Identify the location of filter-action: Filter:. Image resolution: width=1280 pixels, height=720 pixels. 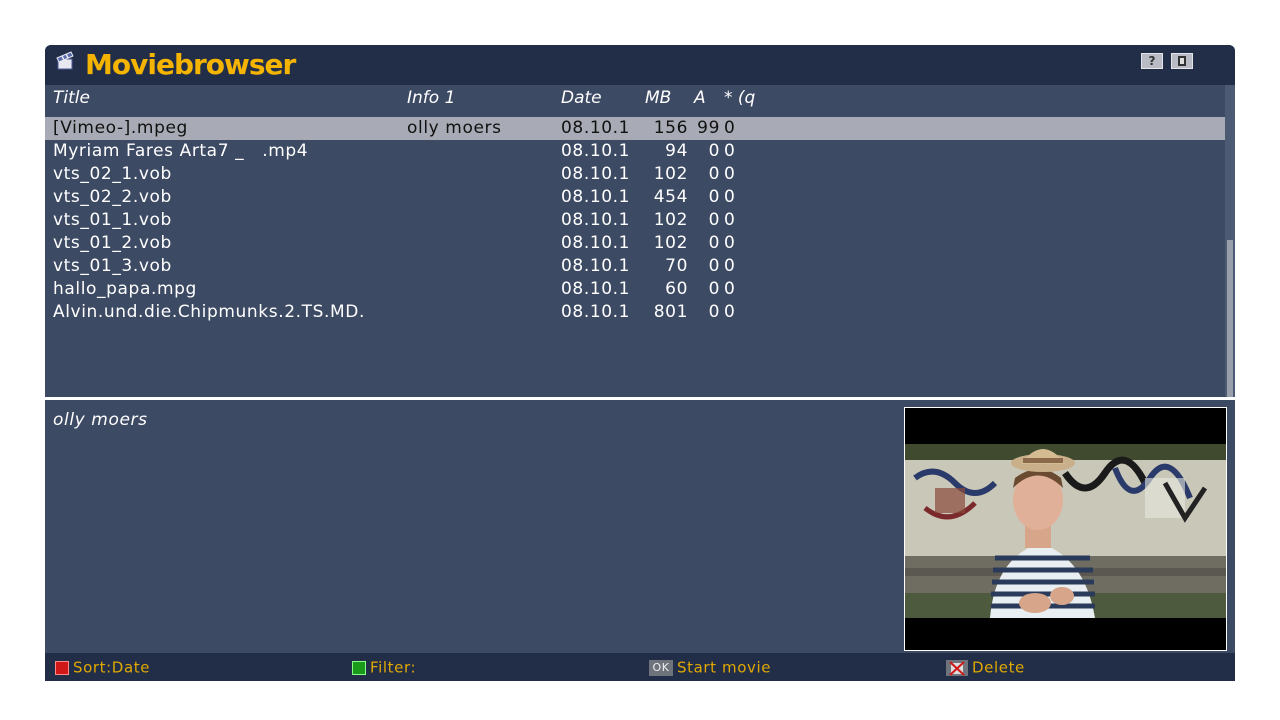
(384, 667).